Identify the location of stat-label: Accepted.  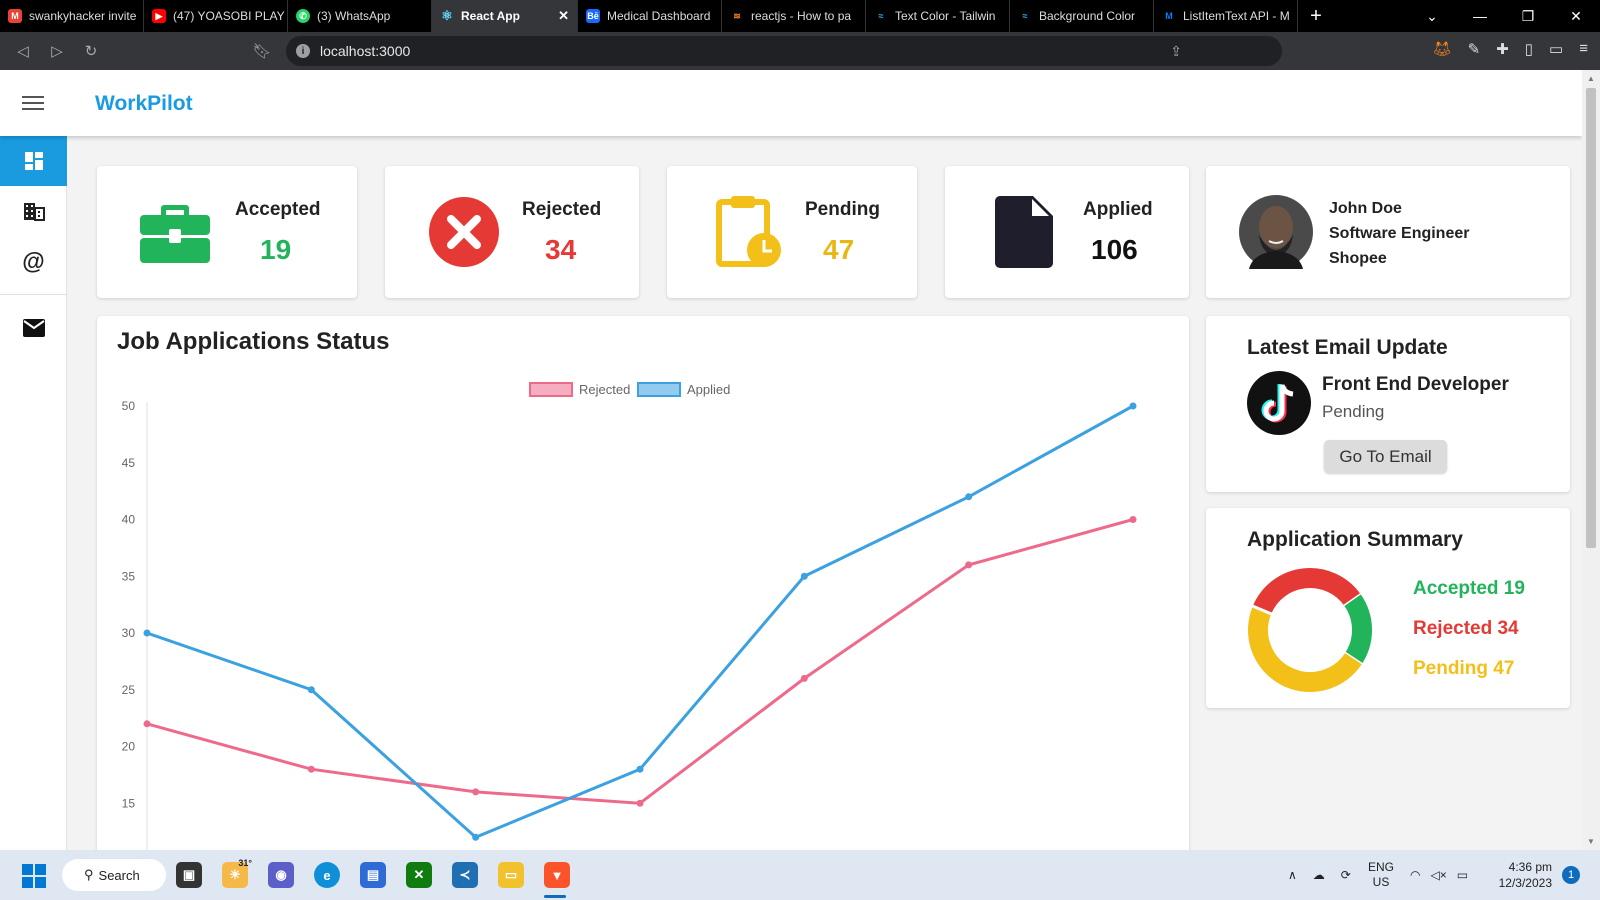
(278, 209).